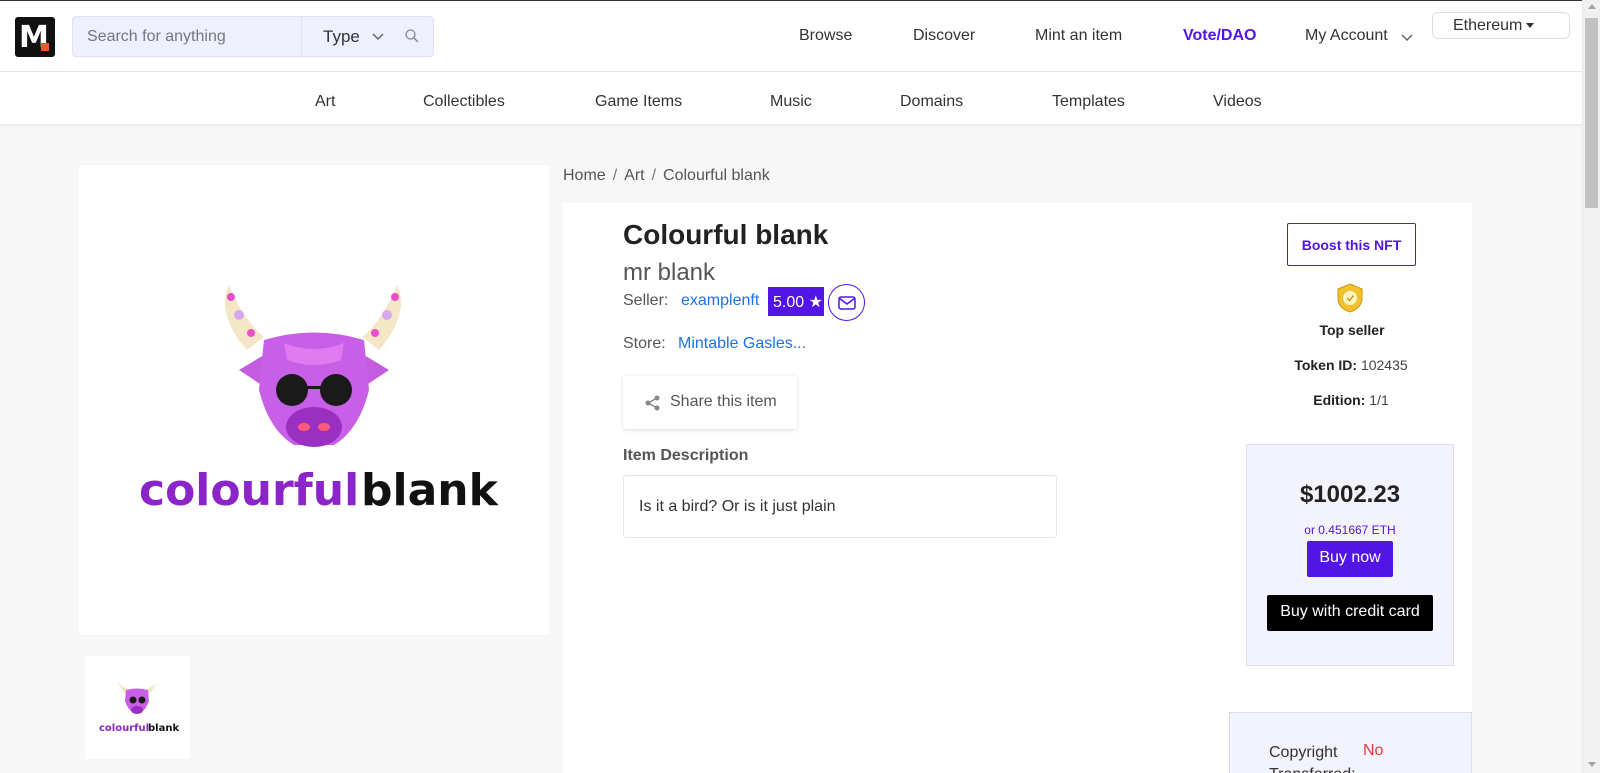 This screenshot has width=1600, height=773. What do you see at coordinates (789, 302) in the screenshot?
I see `seller-rating: 5.00` at bounding box center [789, 302].